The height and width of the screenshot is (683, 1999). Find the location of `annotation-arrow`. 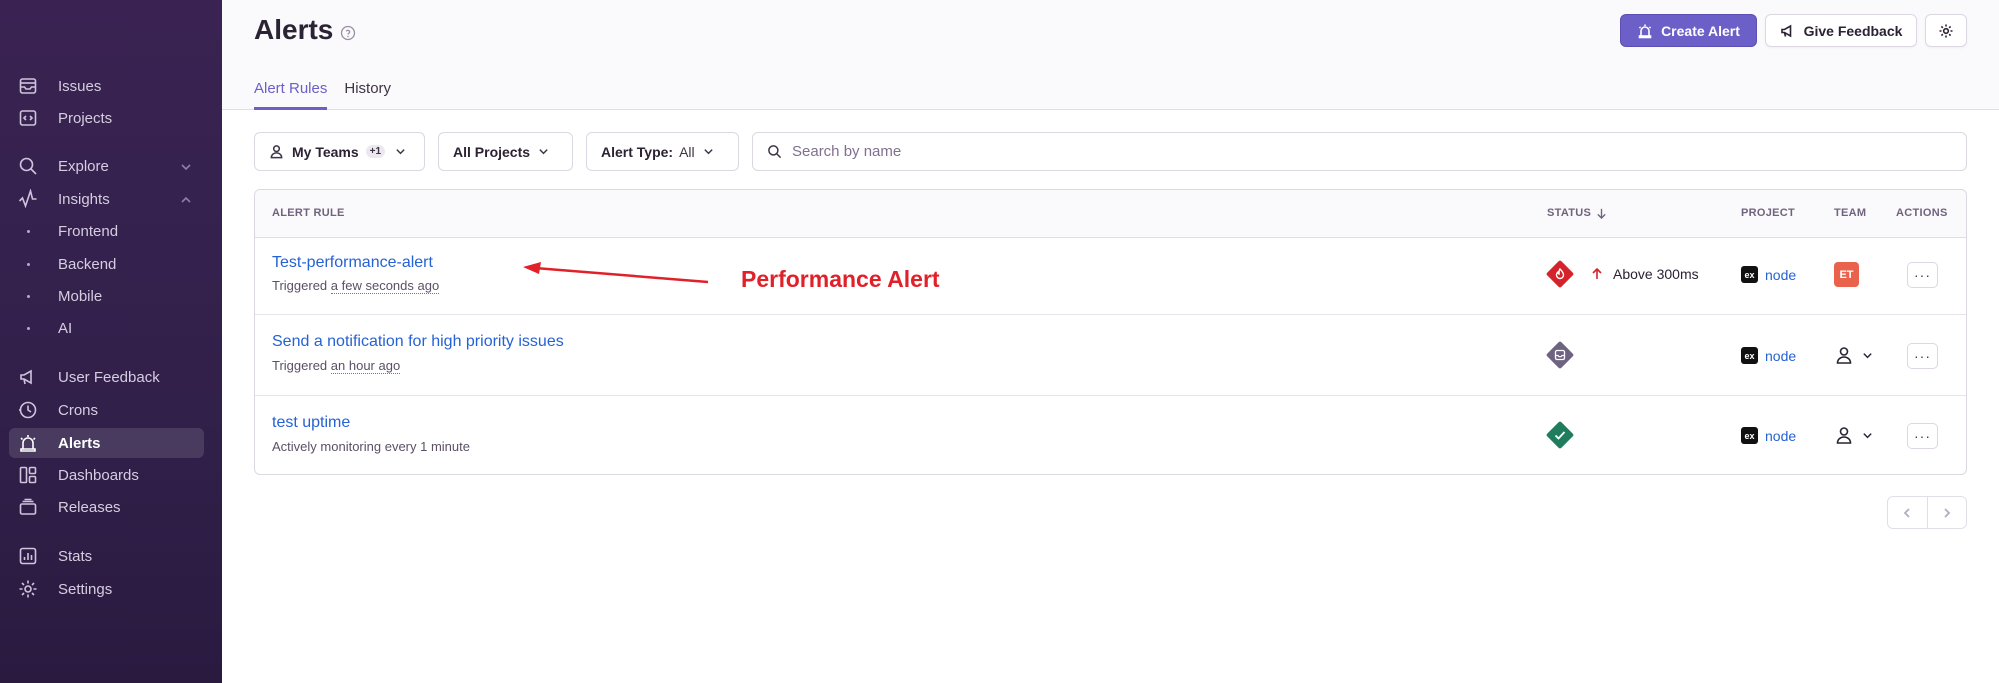

annotation-arrow is located at coordinates (616, 273).